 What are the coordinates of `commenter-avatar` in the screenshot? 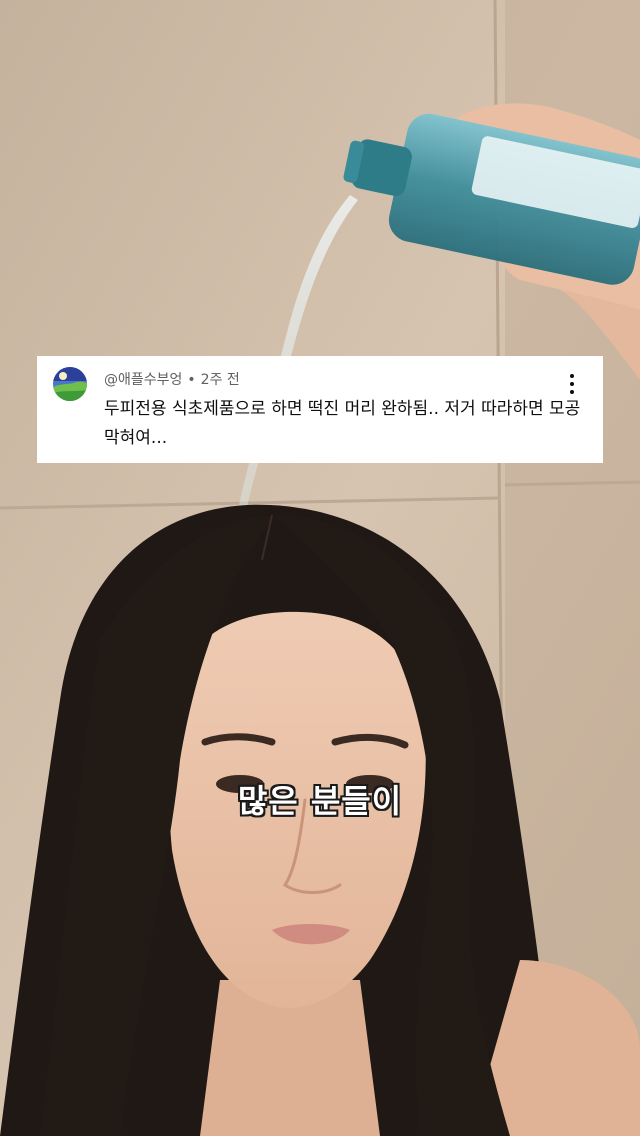 It's located at (70, 384).